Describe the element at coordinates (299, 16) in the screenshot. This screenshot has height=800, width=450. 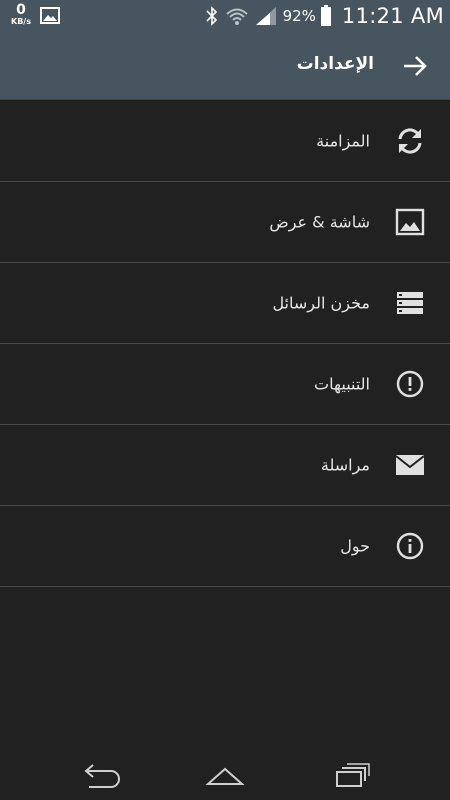
I see `battery-percent: 92%` at that location.